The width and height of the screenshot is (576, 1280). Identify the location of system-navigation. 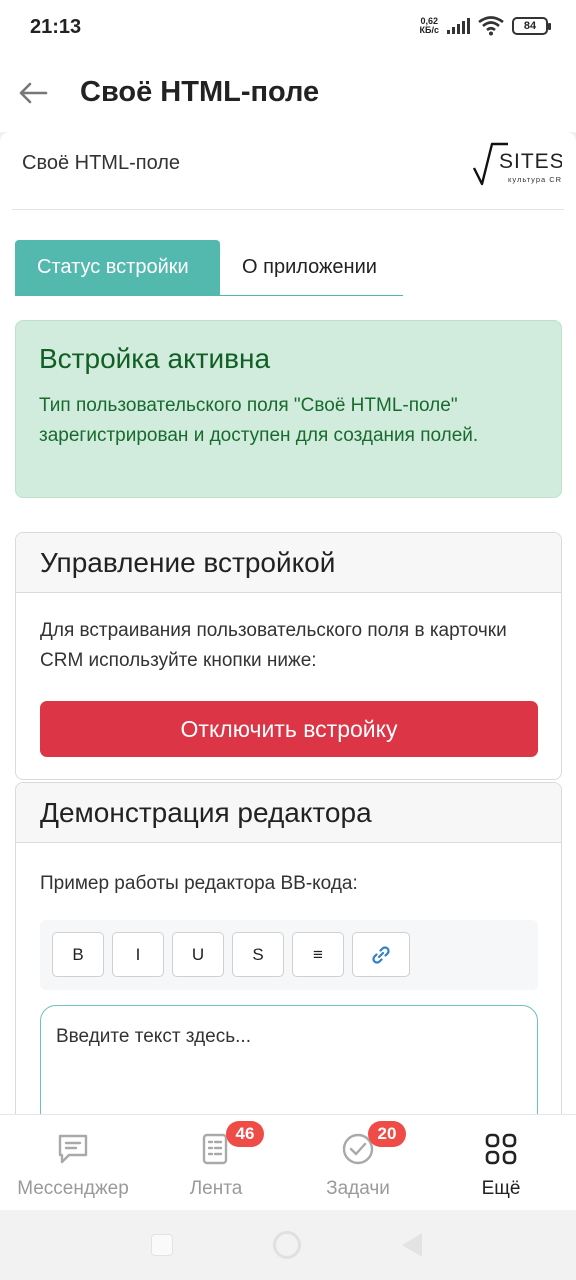
(288, 1245).